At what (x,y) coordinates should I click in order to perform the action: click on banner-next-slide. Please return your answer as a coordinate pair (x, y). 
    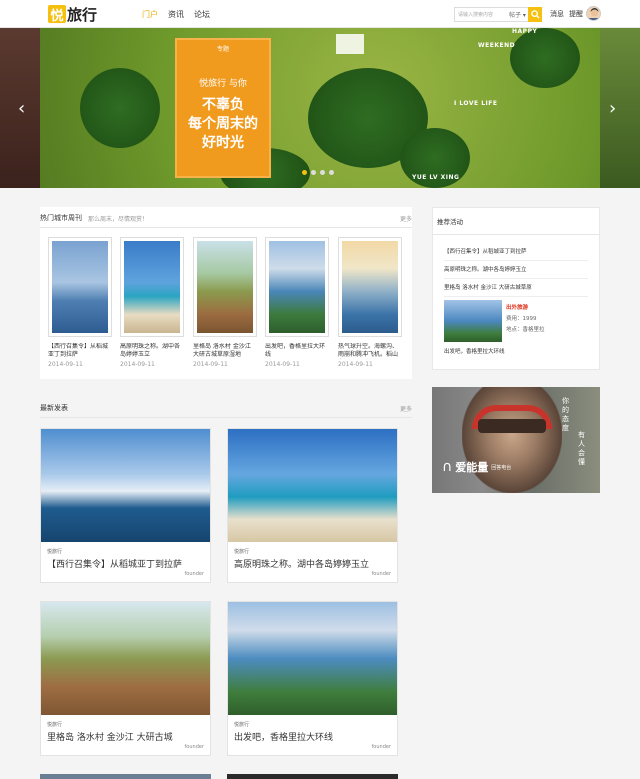
    Looking at the image, I should click on (620, 108).